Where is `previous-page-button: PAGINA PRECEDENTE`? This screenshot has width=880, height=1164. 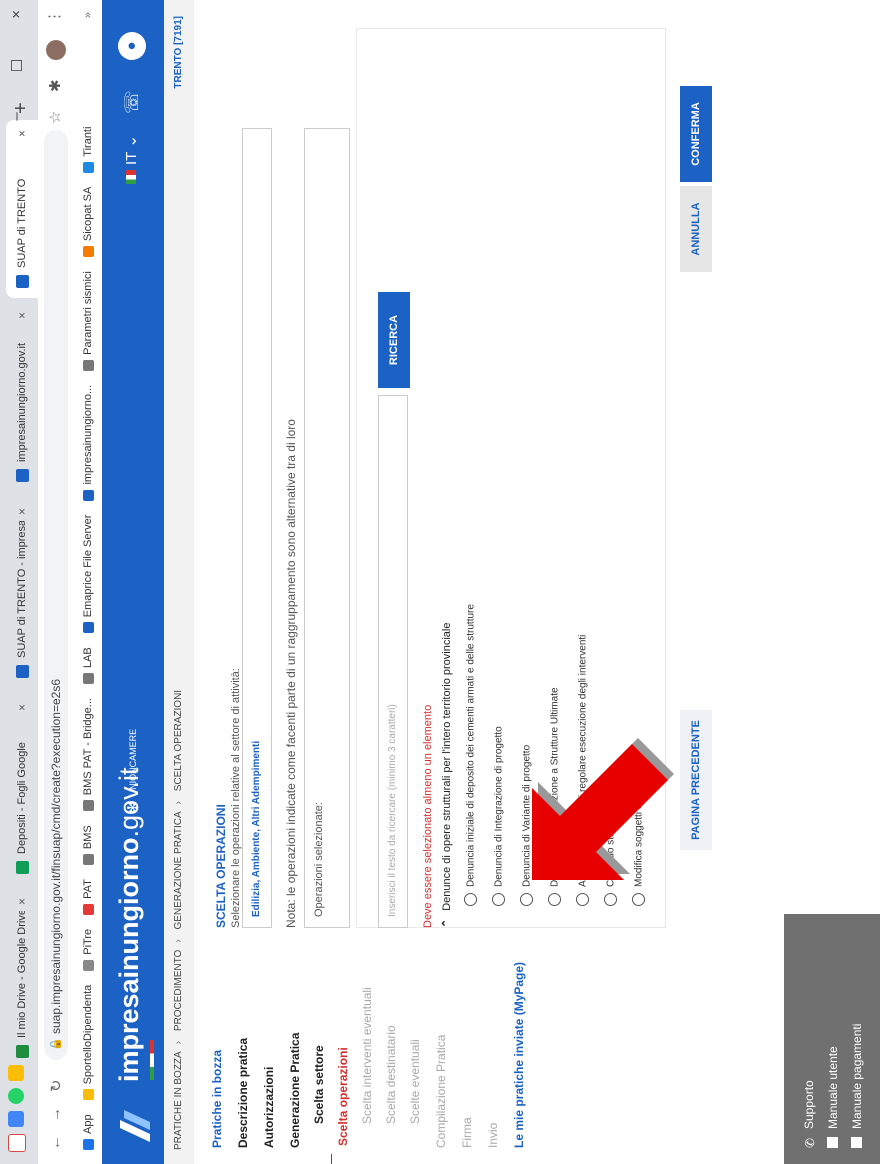
previous-page-button: PAGINA PRECEDENTE is located at coordinates (696, 780).